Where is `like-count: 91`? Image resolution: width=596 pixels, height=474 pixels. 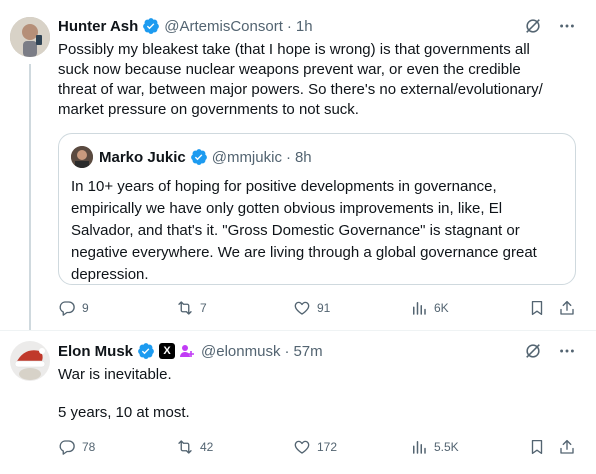 like-count: 91 is located at coordinates (324, 308).